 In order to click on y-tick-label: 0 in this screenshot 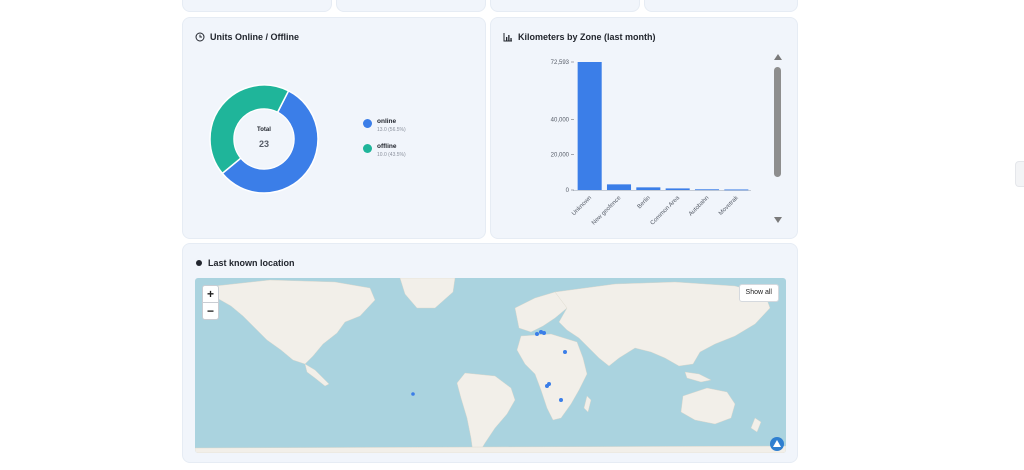, I will do `click(568, 191)`.